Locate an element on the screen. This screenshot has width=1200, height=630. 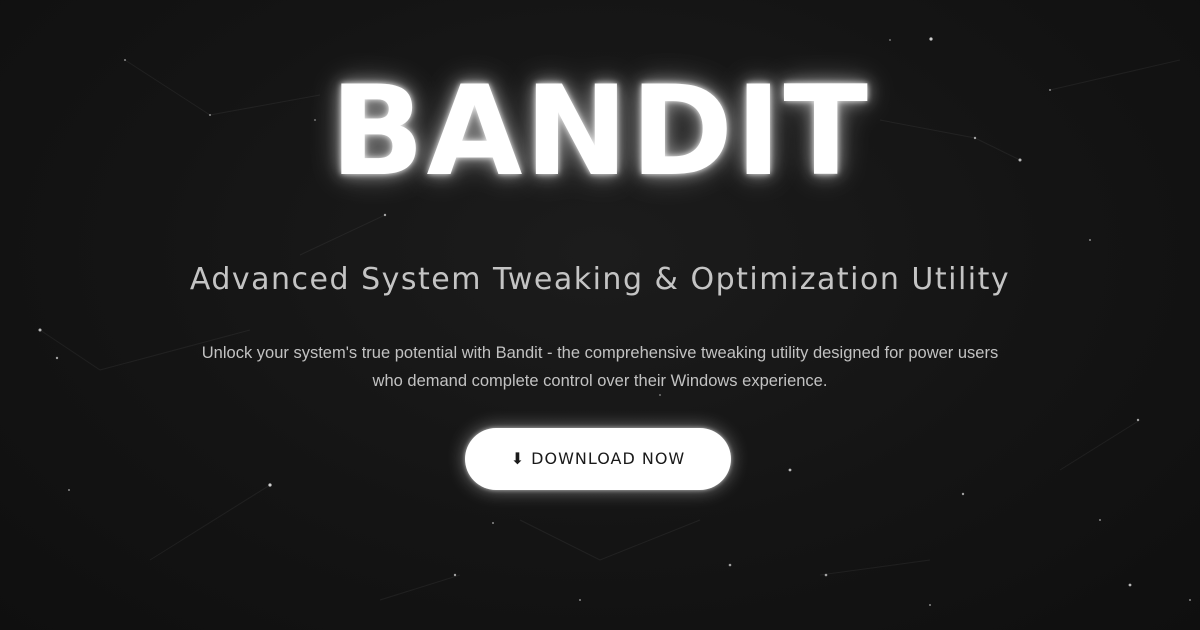
download-now-button: ⬇ DOWNLOAD NOW is located at coordinates (598, 459).